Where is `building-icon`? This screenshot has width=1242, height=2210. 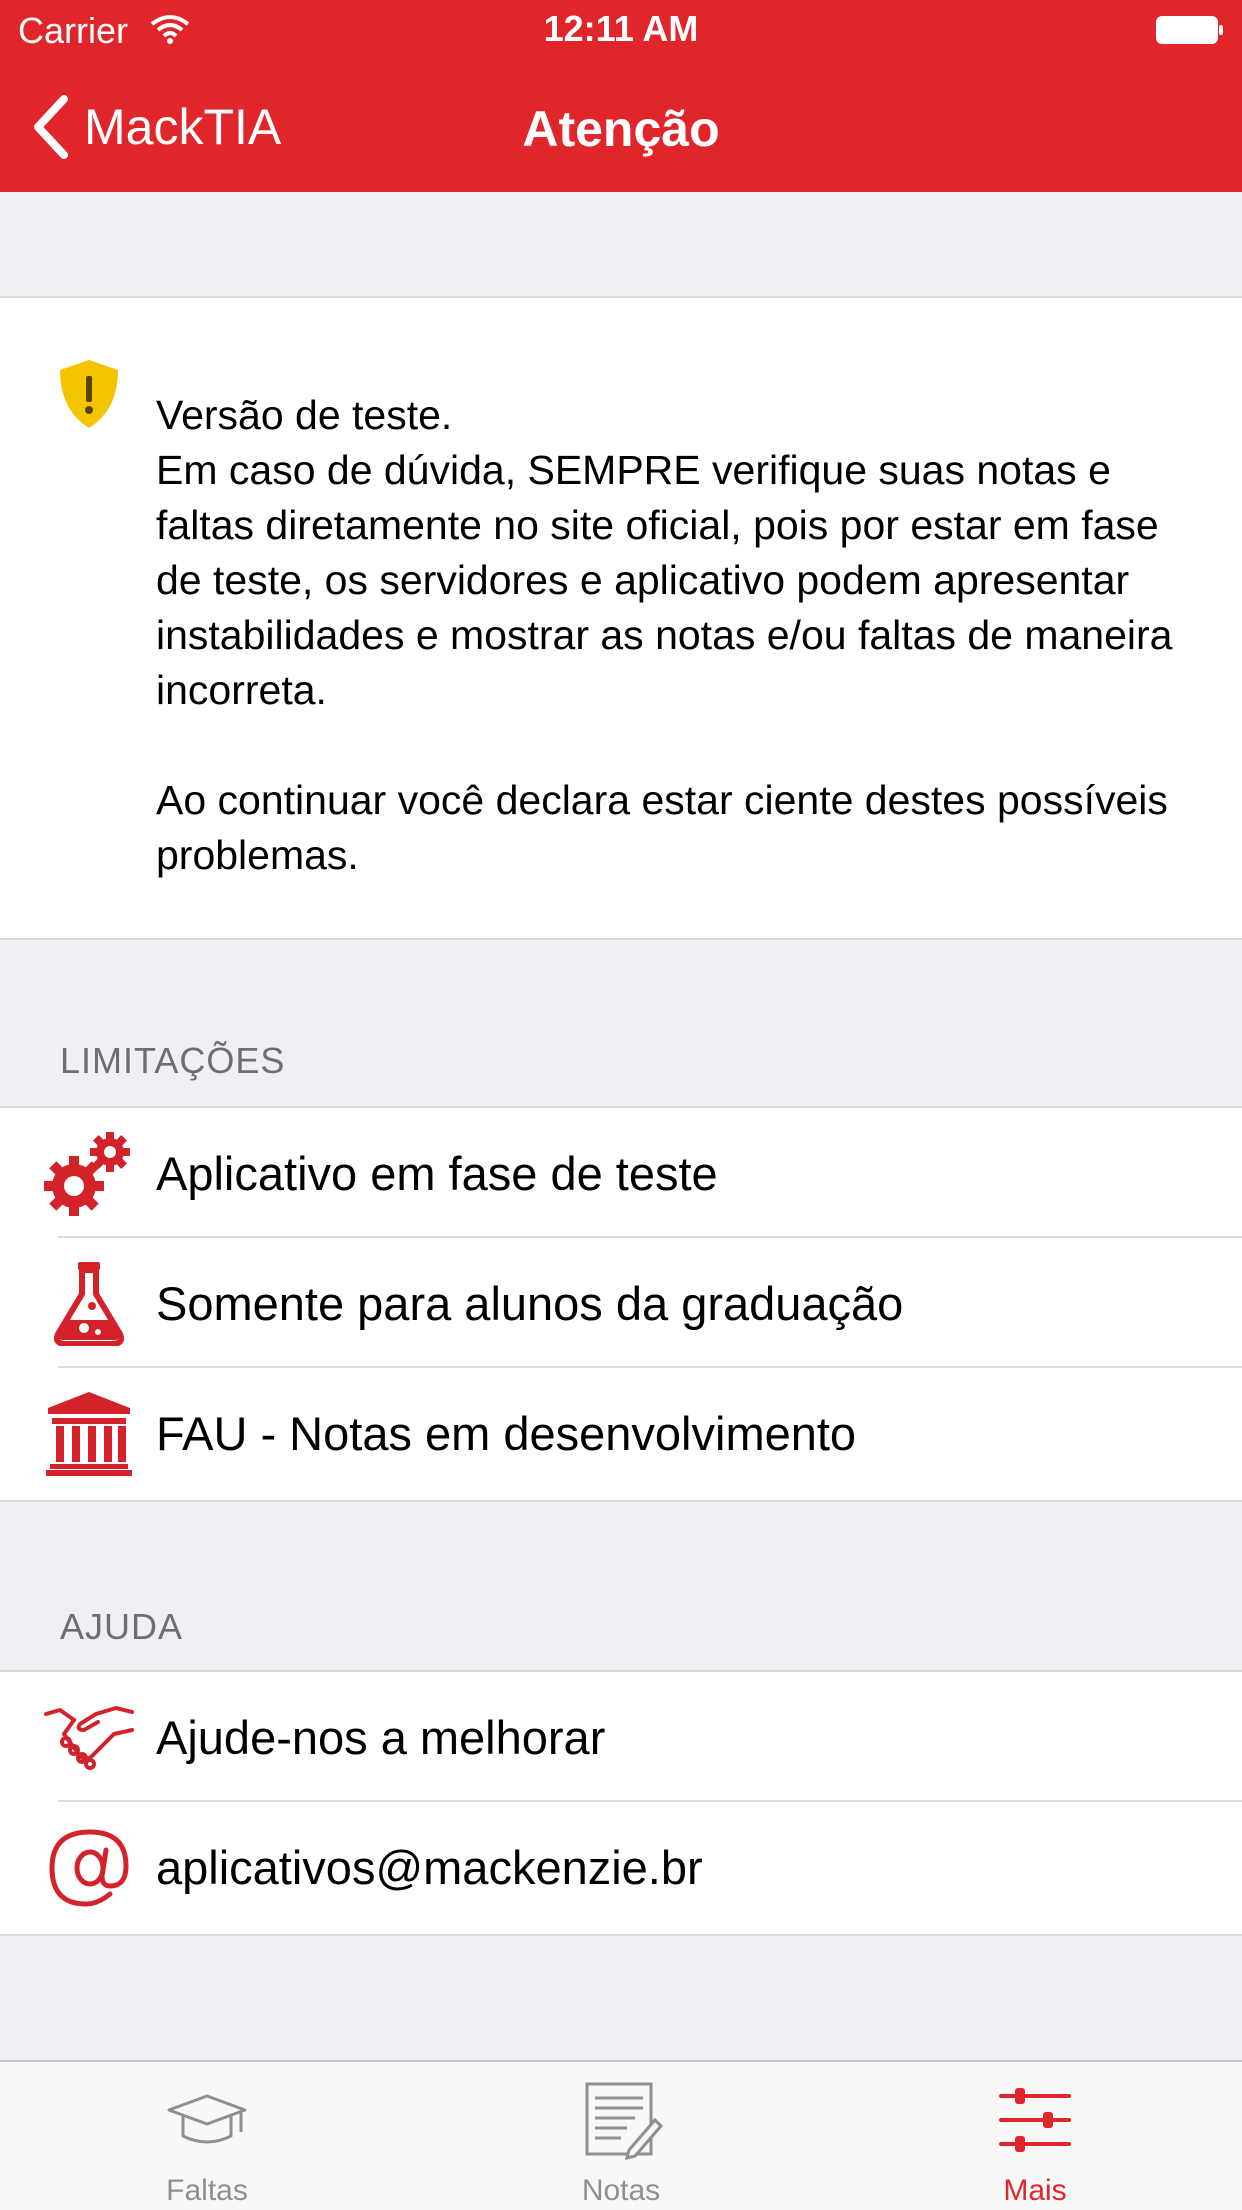
building-icon is located at coordinates (89, 1434).